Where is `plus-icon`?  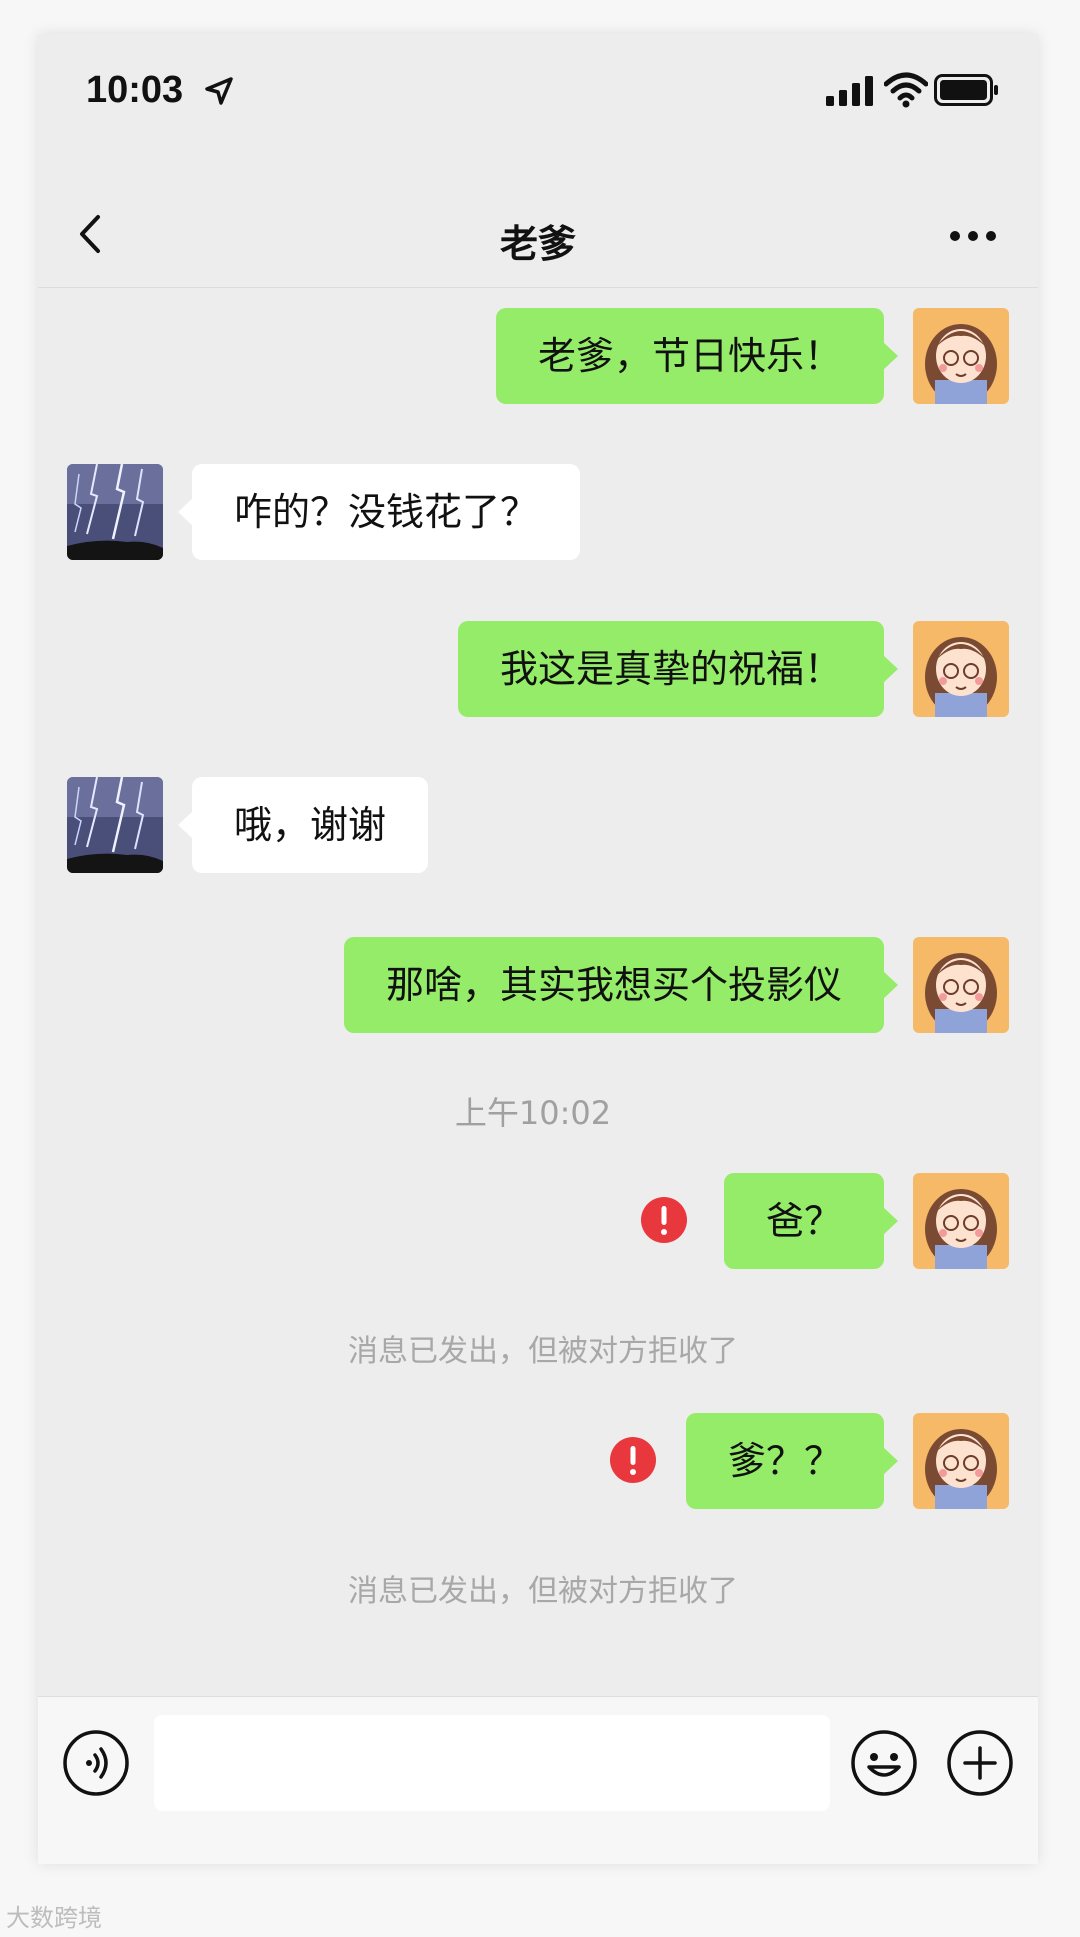
plus-icon is located at coordinates (980, 1763).